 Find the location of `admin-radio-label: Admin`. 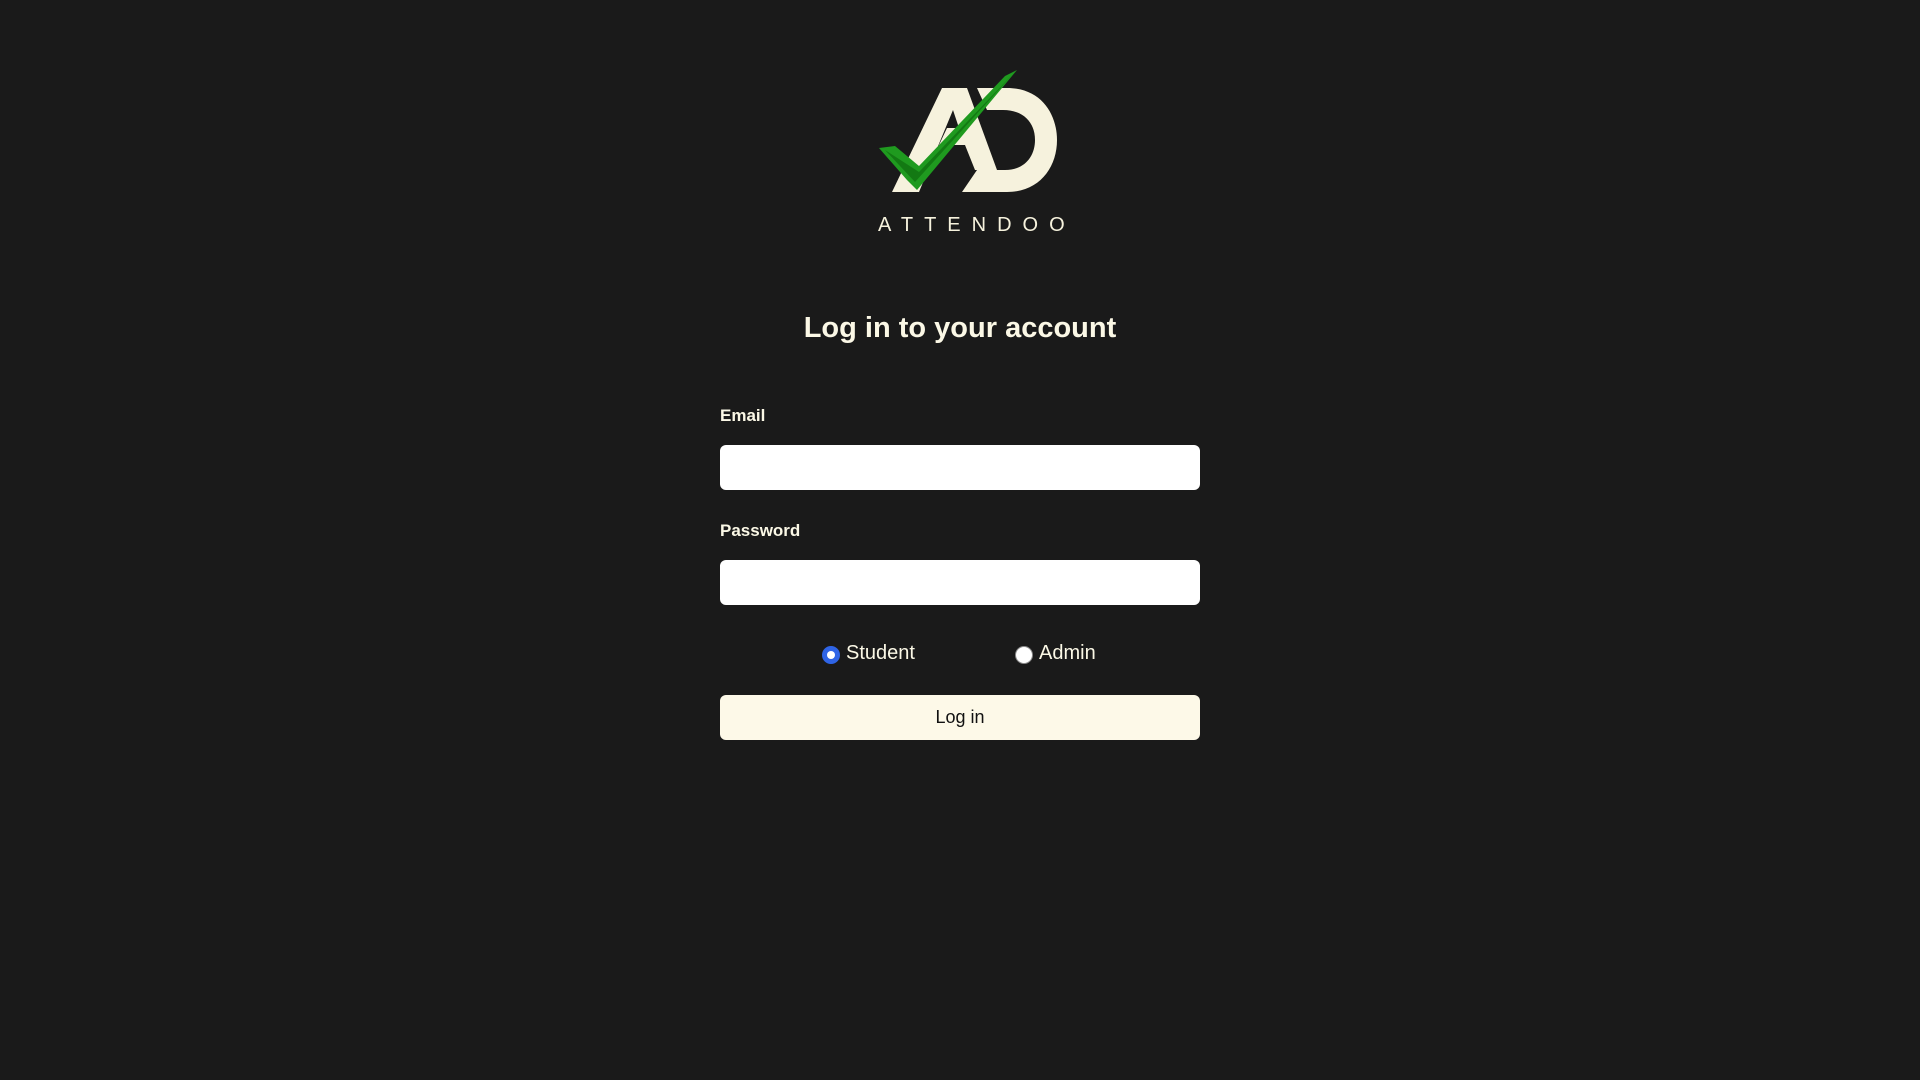

admin-radio-label: Admin is located at coordinates (1067, 653).